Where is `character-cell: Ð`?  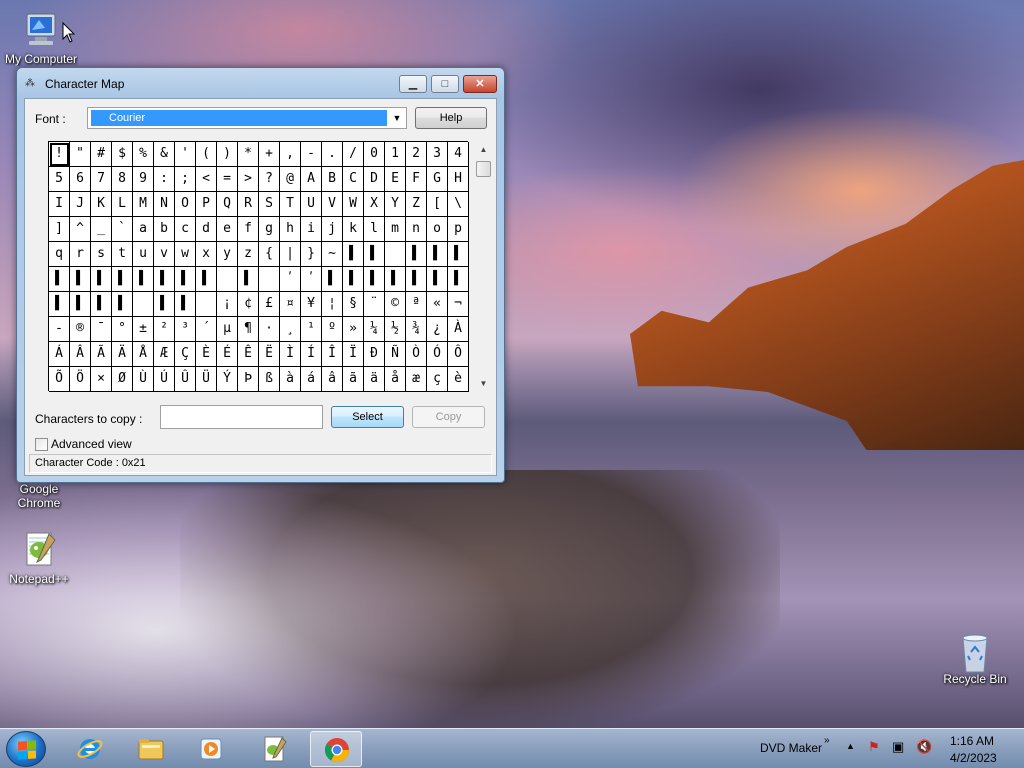 character-cell: Ð is located at coordinates (374, 354).